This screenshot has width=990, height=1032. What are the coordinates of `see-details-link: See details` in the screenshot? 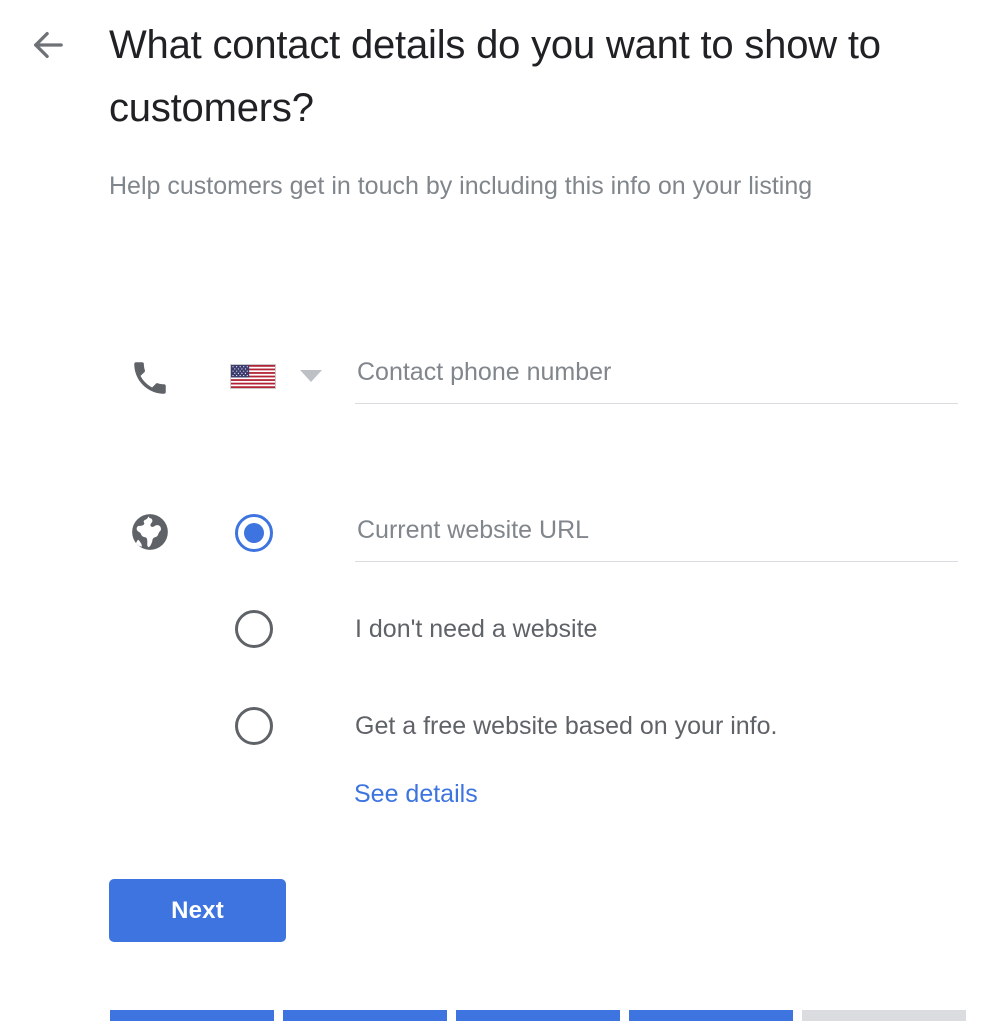 It's located at (416, 794).